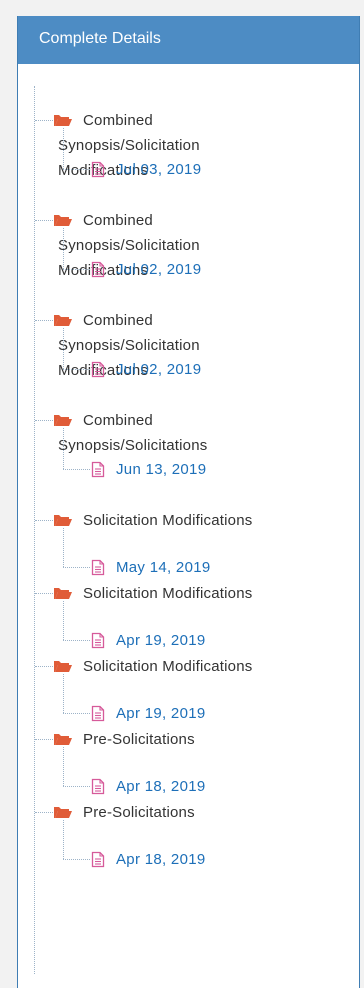  What do you see at coordinates (100, 38) in the screenshot?
I see `panel-title: Complete Details` at bounding box center [100, 38].